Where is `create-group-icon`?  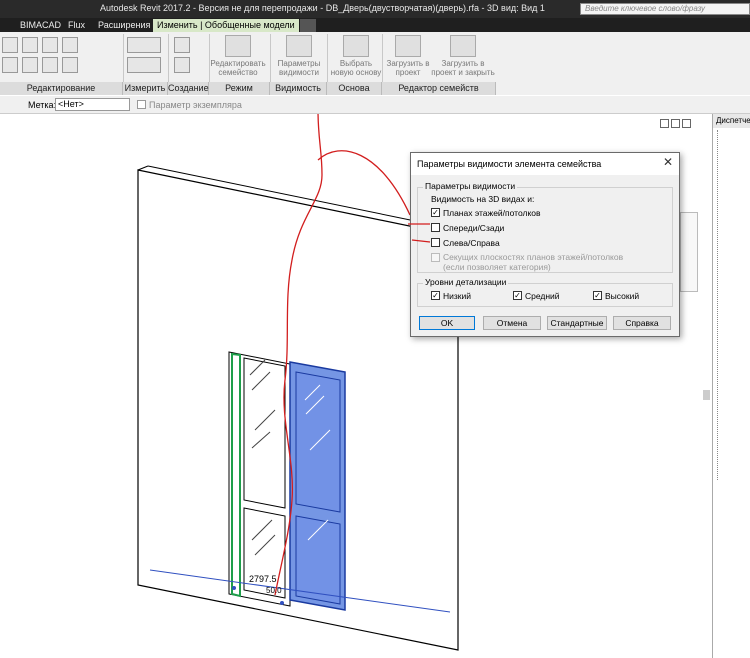
create-group-icon is located at coordinates (182, 45).